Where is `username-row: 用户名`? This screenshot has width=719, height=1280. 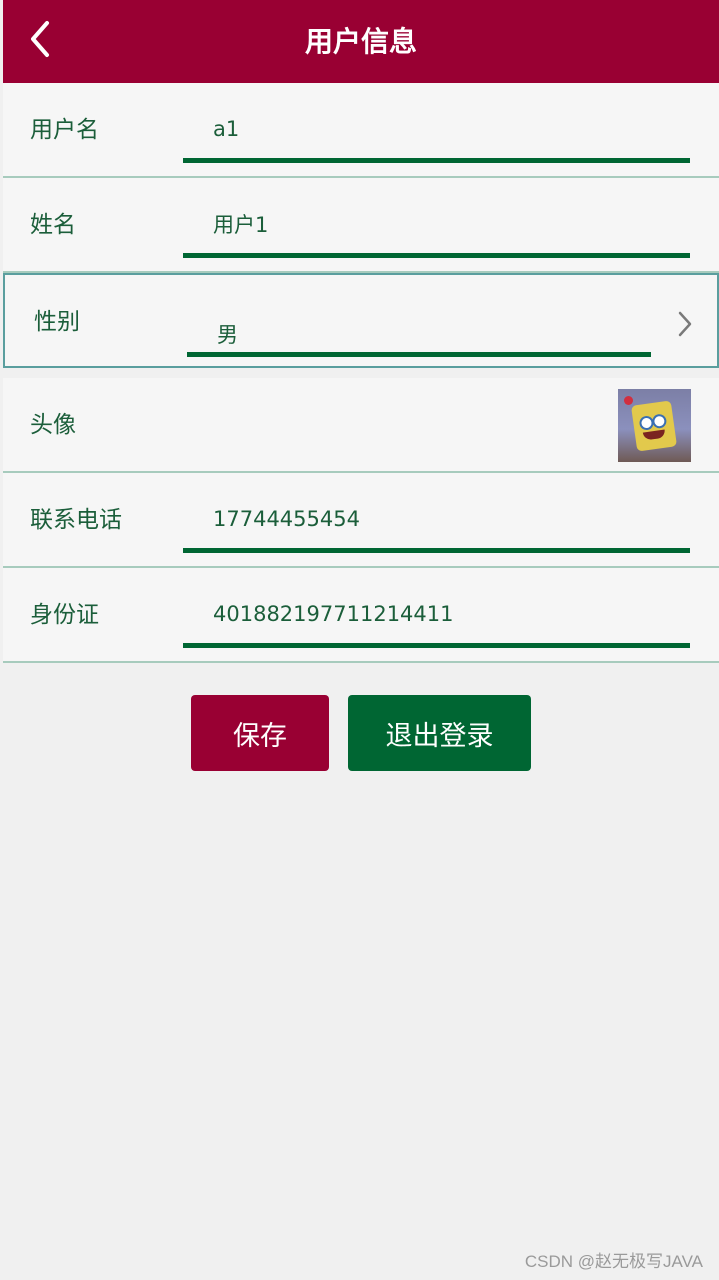 username-row: 用户名 is located at coordinates (361, 130).